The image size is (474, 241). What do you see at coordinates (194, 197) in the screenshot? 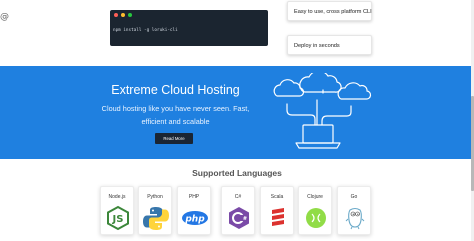
I see `lang-name: PHP` at bounding box center [194, 197].